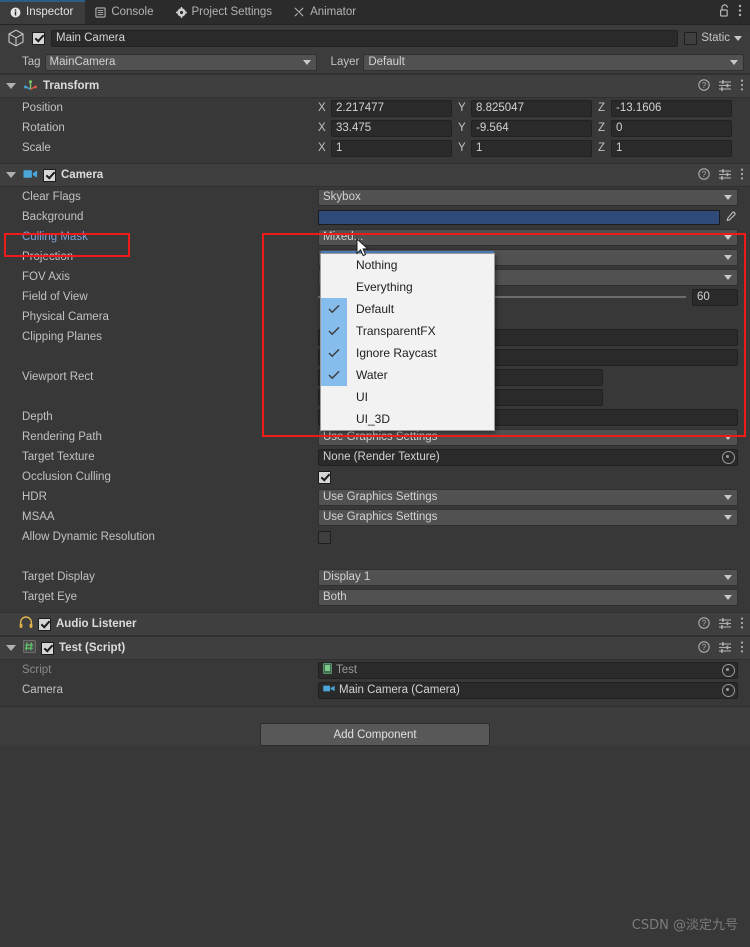 The height and width of the screenshot is (947, 750). Describe the element at coordinates (375, 648) in the screenshot. I see `component-header-test-script: Test (Script) ?` at that location.